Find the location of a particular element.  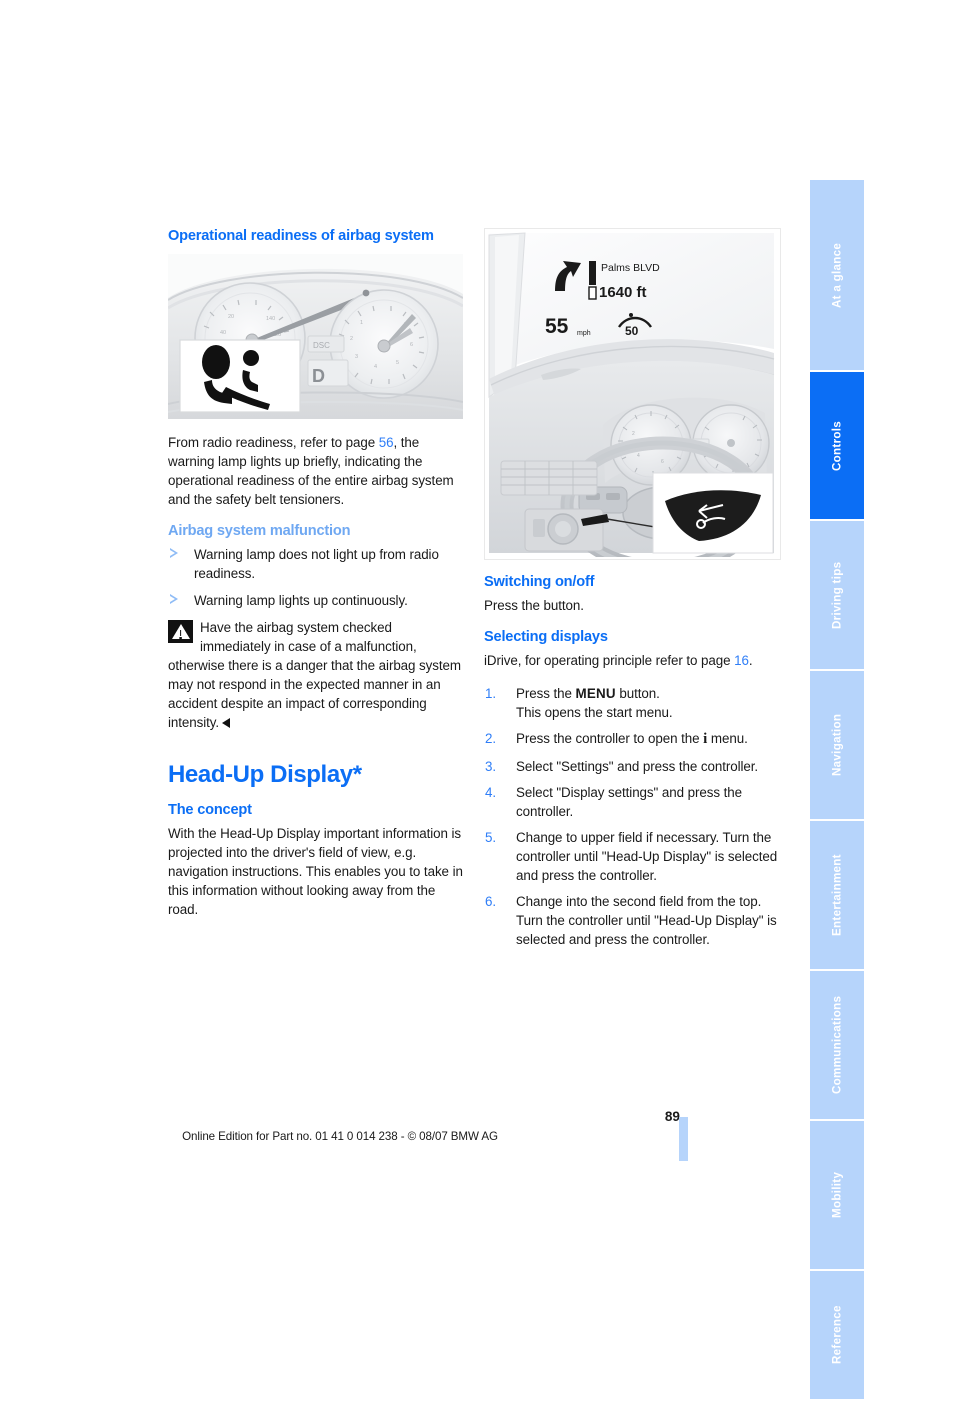

tab-controls: Controls is located at coordinates (837, 445).